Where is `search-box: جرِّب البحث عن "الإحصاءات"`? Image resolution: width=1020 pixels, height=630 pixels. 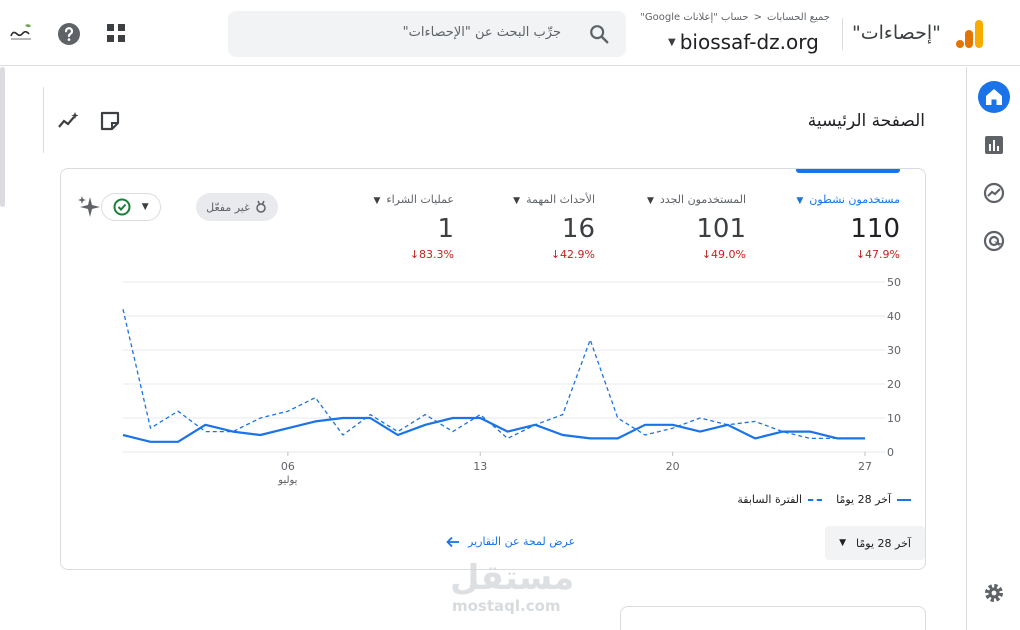
search-box: جرِّب البحث عن "الإحصاءات" is located at coordinates (427, 34).